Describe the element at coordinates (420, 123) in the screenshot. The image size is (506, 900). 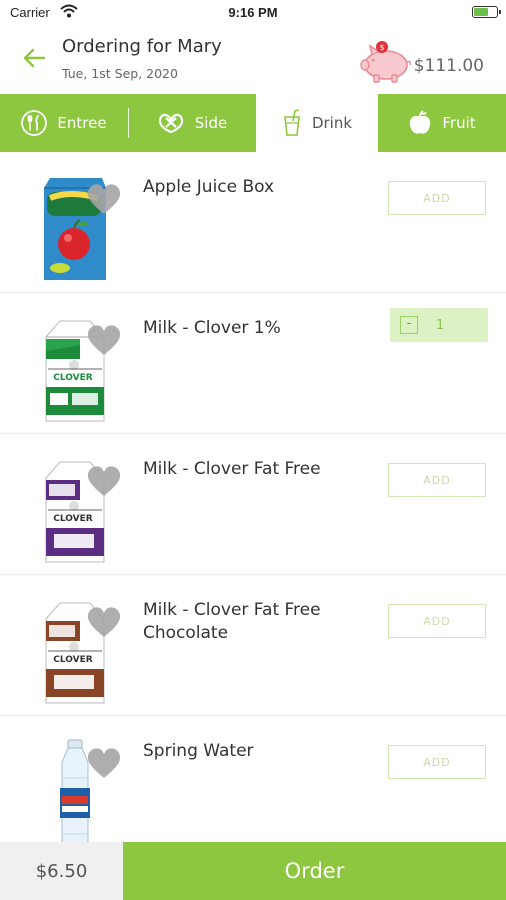
I see `apple-icon` at that location.